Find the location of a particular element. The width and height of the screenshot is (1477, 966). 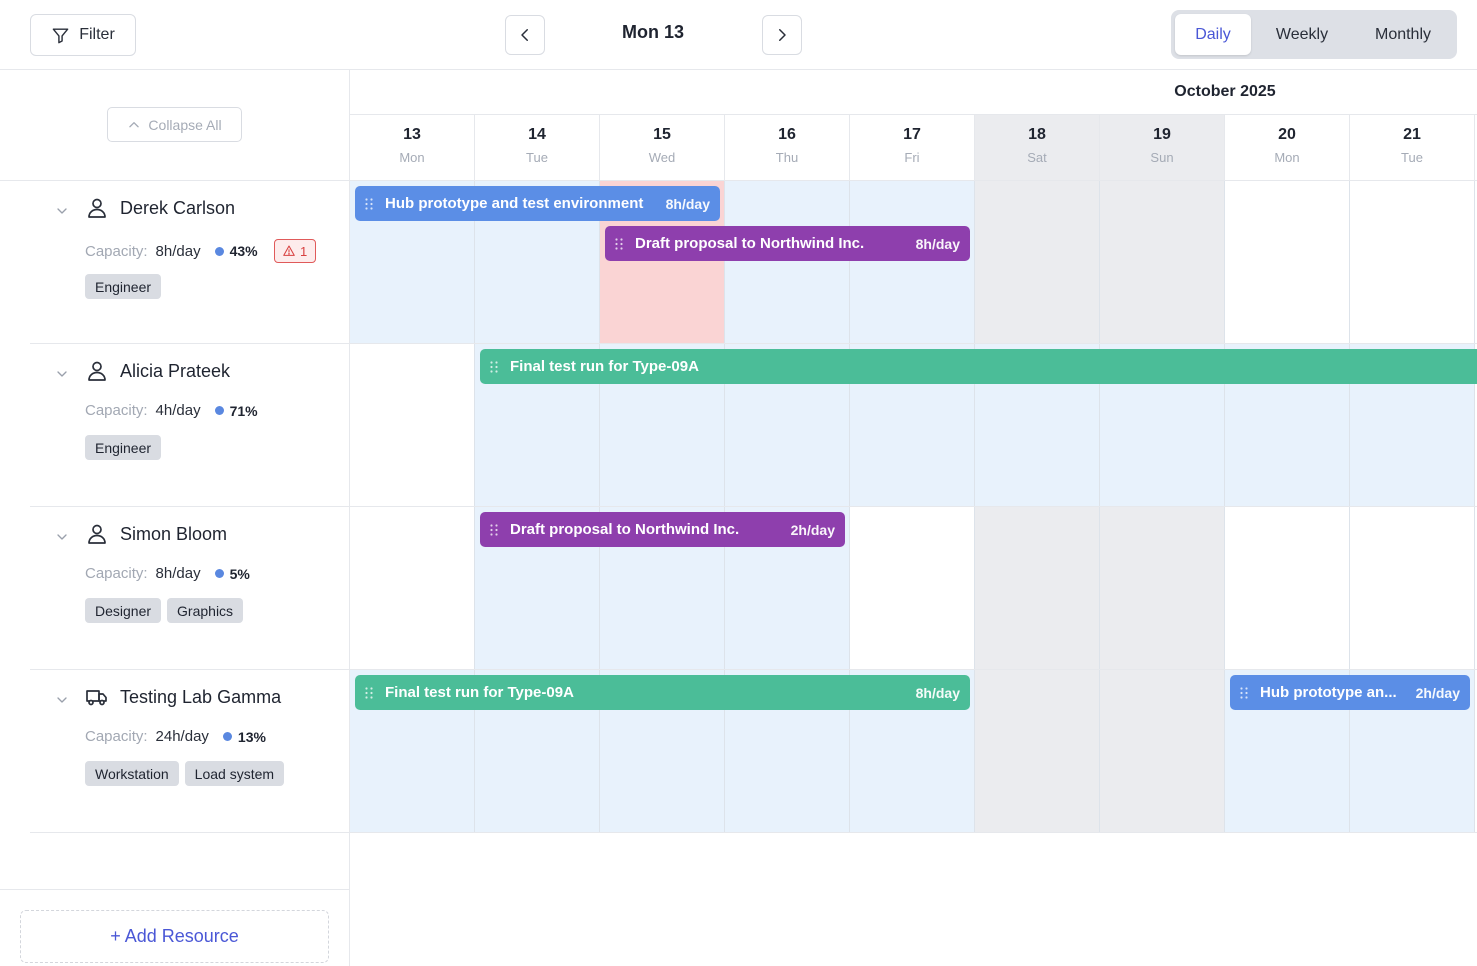

filter-label: Filter is located at coordinates (97, 34).